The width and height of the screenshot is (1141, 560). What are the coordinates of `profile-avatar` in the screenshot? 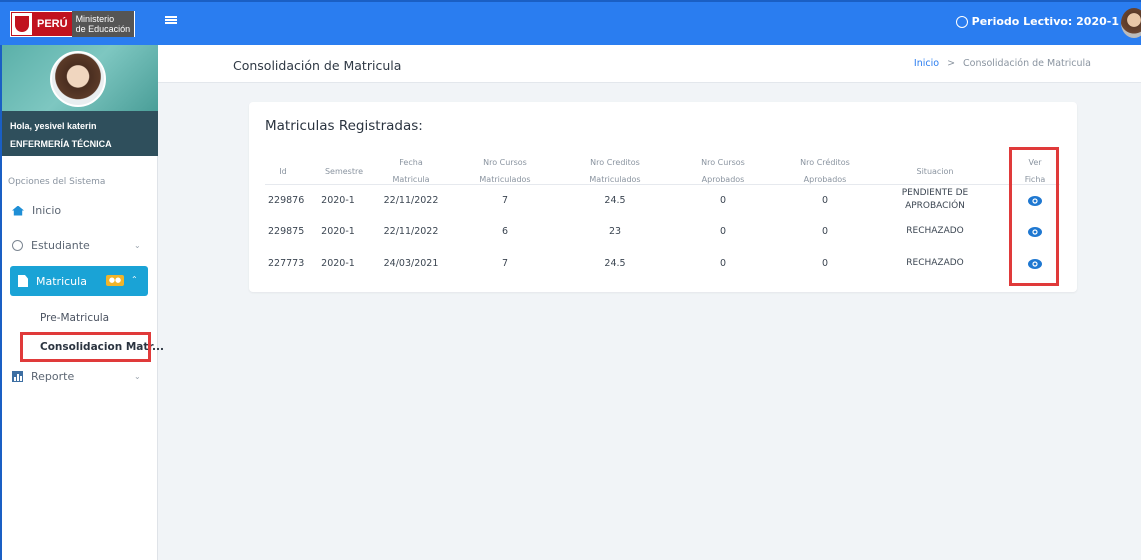 It's located at (78, 79).